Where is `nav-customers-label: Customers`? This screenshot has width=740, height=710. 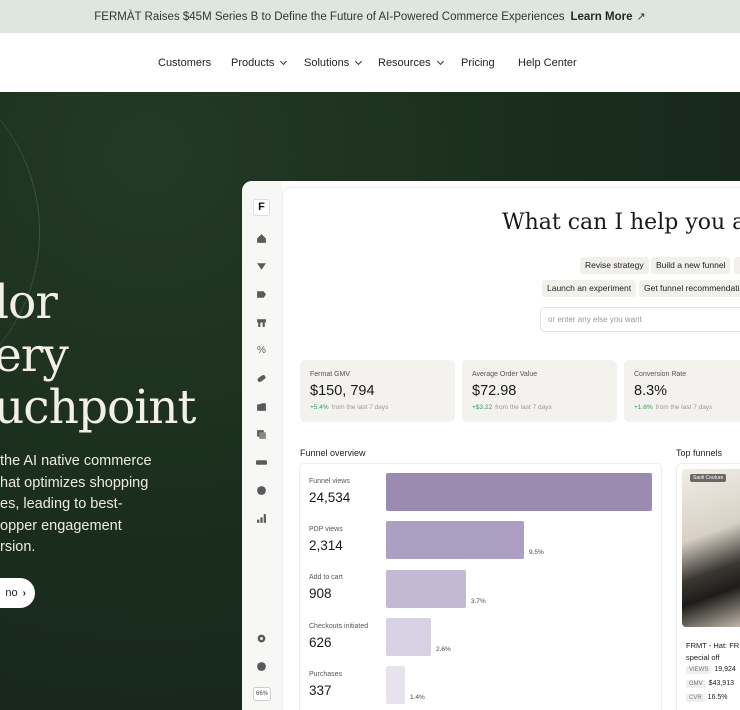
nav-customers-label: Customers is located at coordinates (185, 63).